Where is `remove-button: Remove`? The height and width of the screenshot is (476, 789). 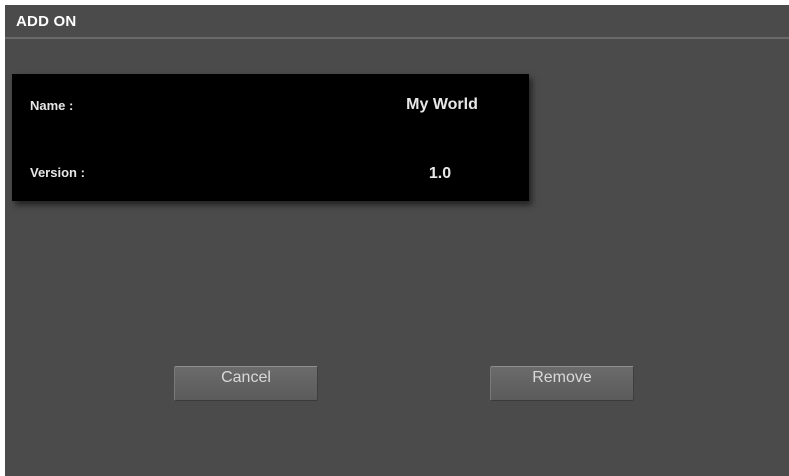 remove-button: Remove is located at coordinates (562, 383).